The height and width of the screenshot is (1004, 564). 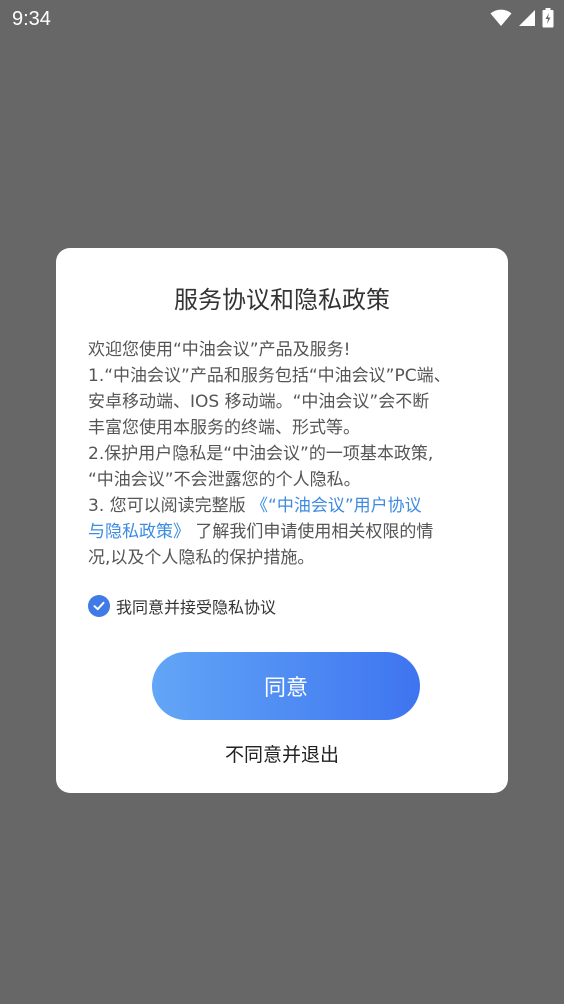 I want to click on disagree-exit-button: 不同意并退出, so click(x=282, y=753).